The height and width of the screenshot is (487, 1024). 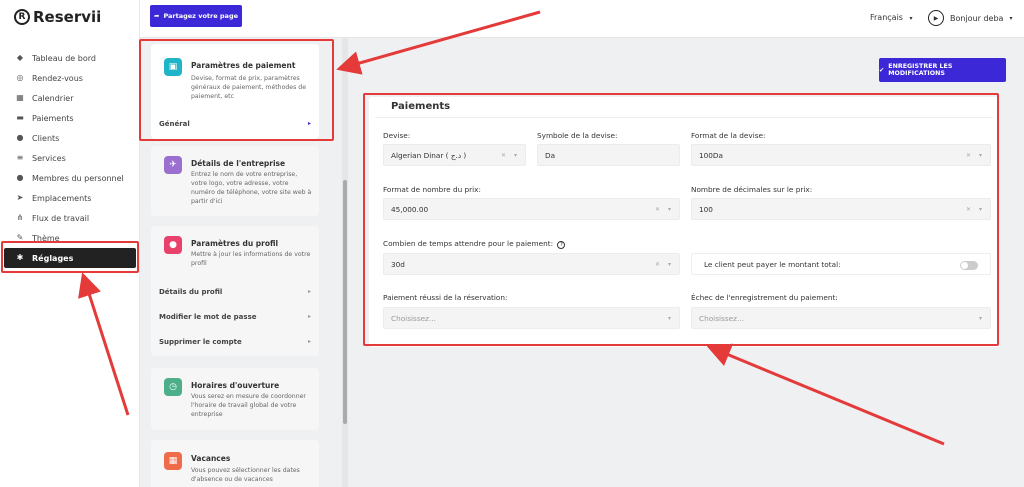 I want to click on location-icon: ➤, so click(x=20, y=197).